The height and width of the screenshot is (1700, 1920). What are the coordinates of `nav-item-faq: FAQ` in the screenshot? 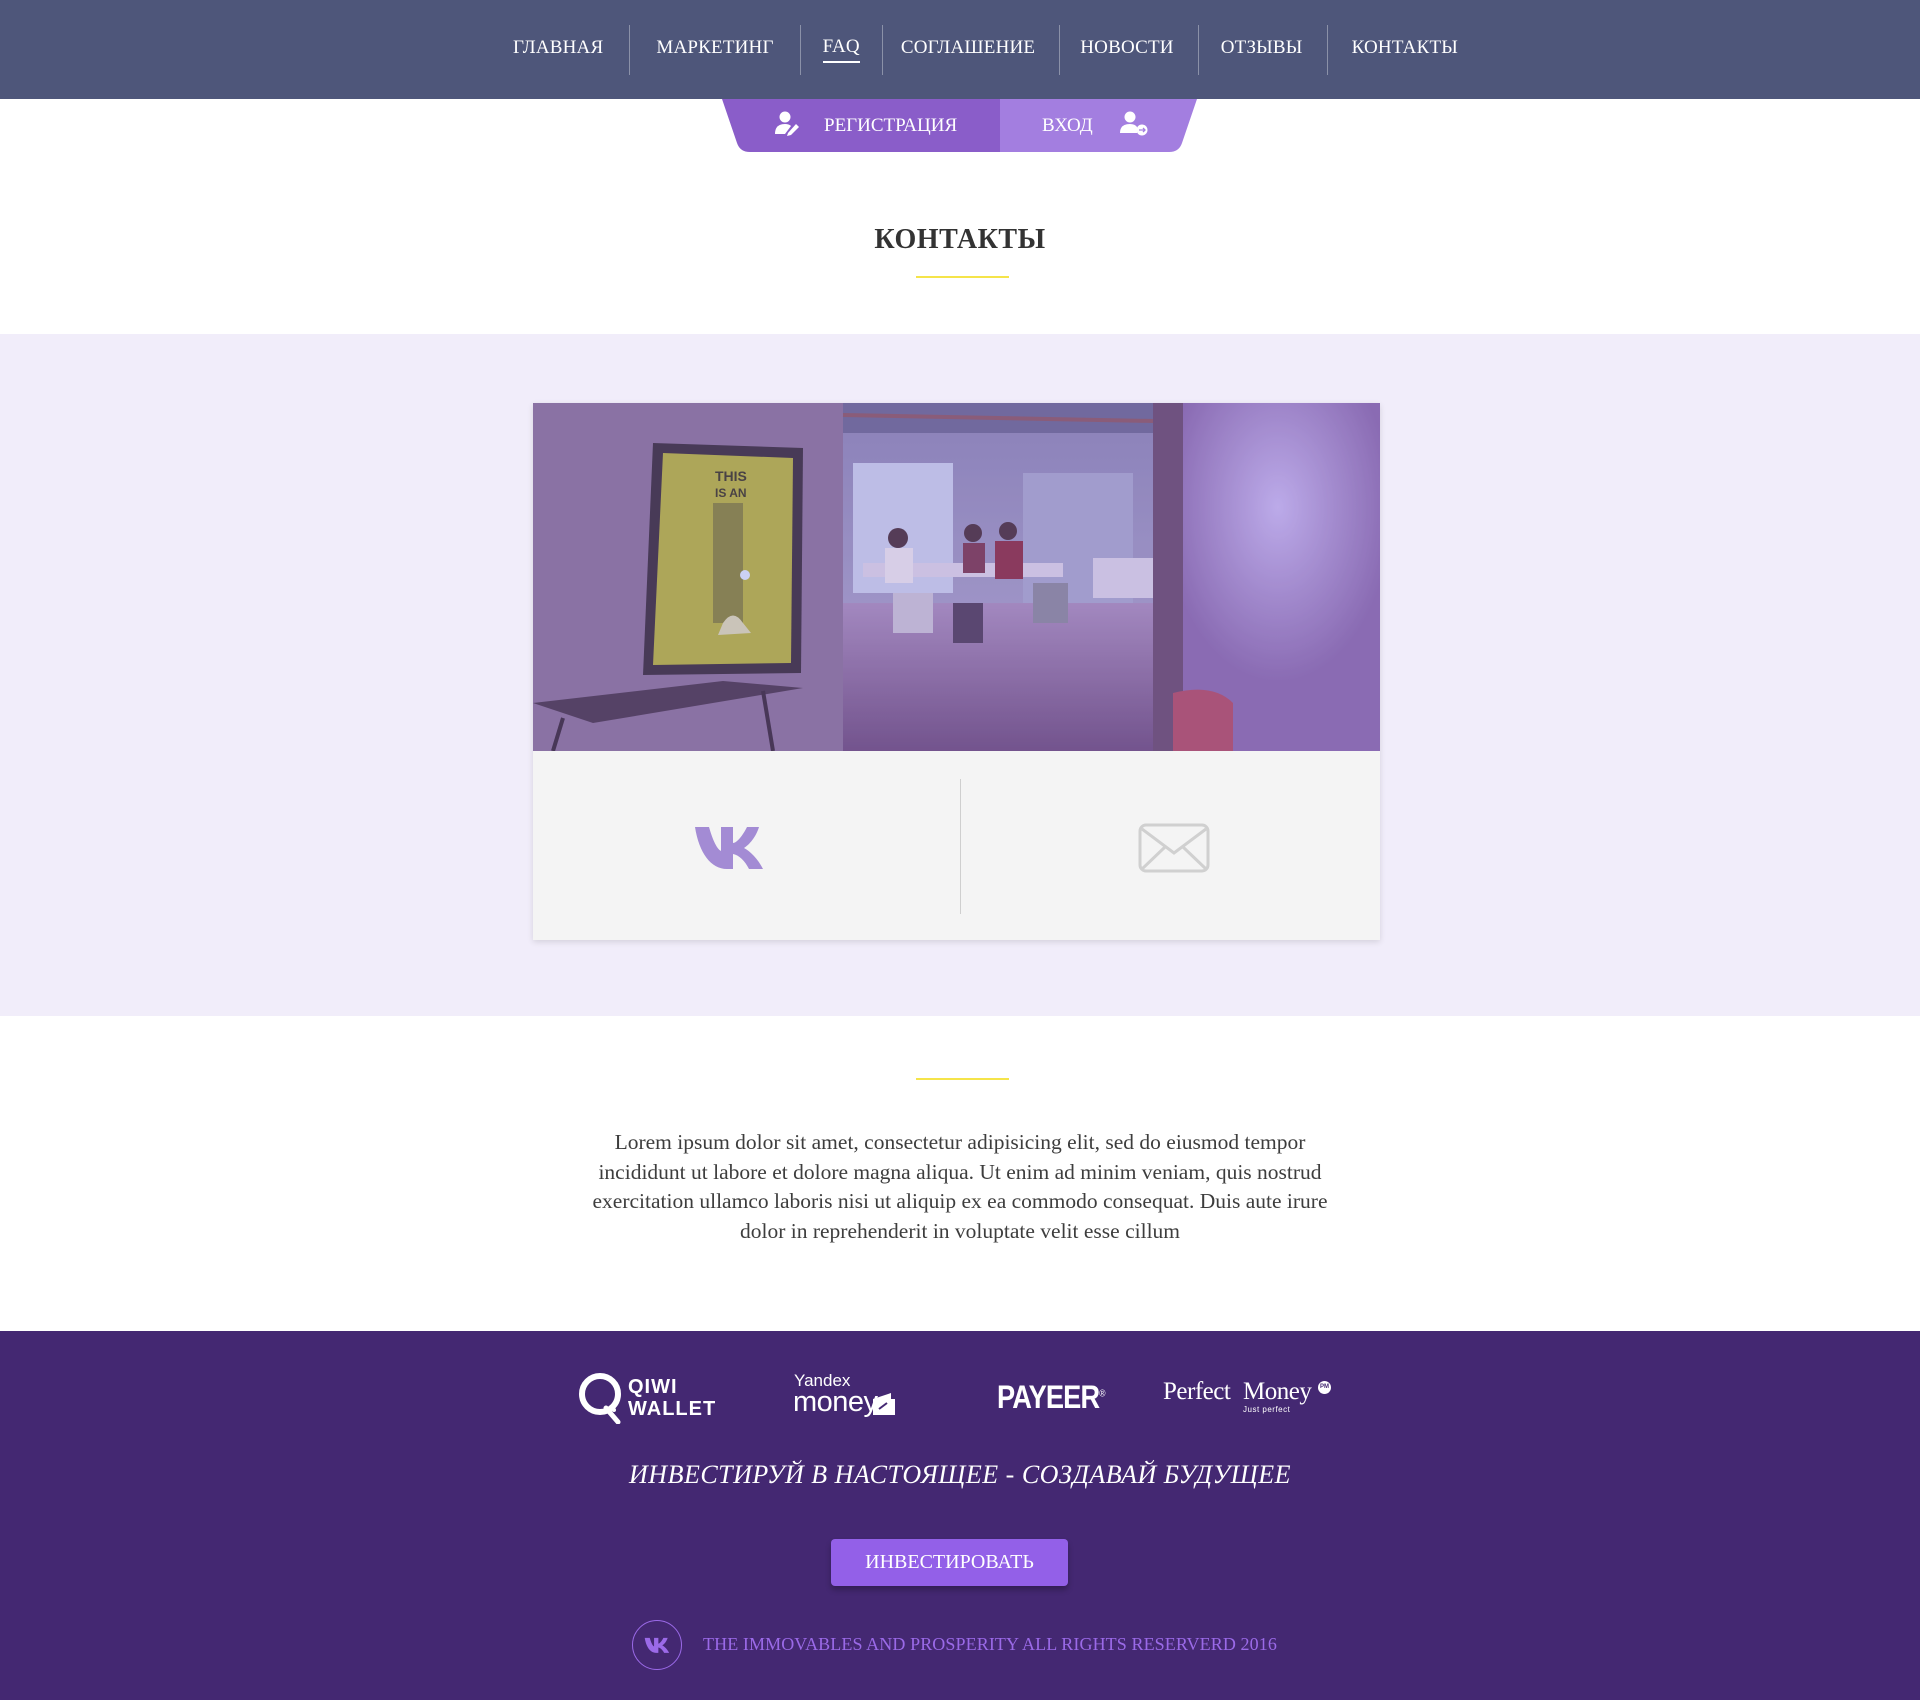 It's located at (841, 49).